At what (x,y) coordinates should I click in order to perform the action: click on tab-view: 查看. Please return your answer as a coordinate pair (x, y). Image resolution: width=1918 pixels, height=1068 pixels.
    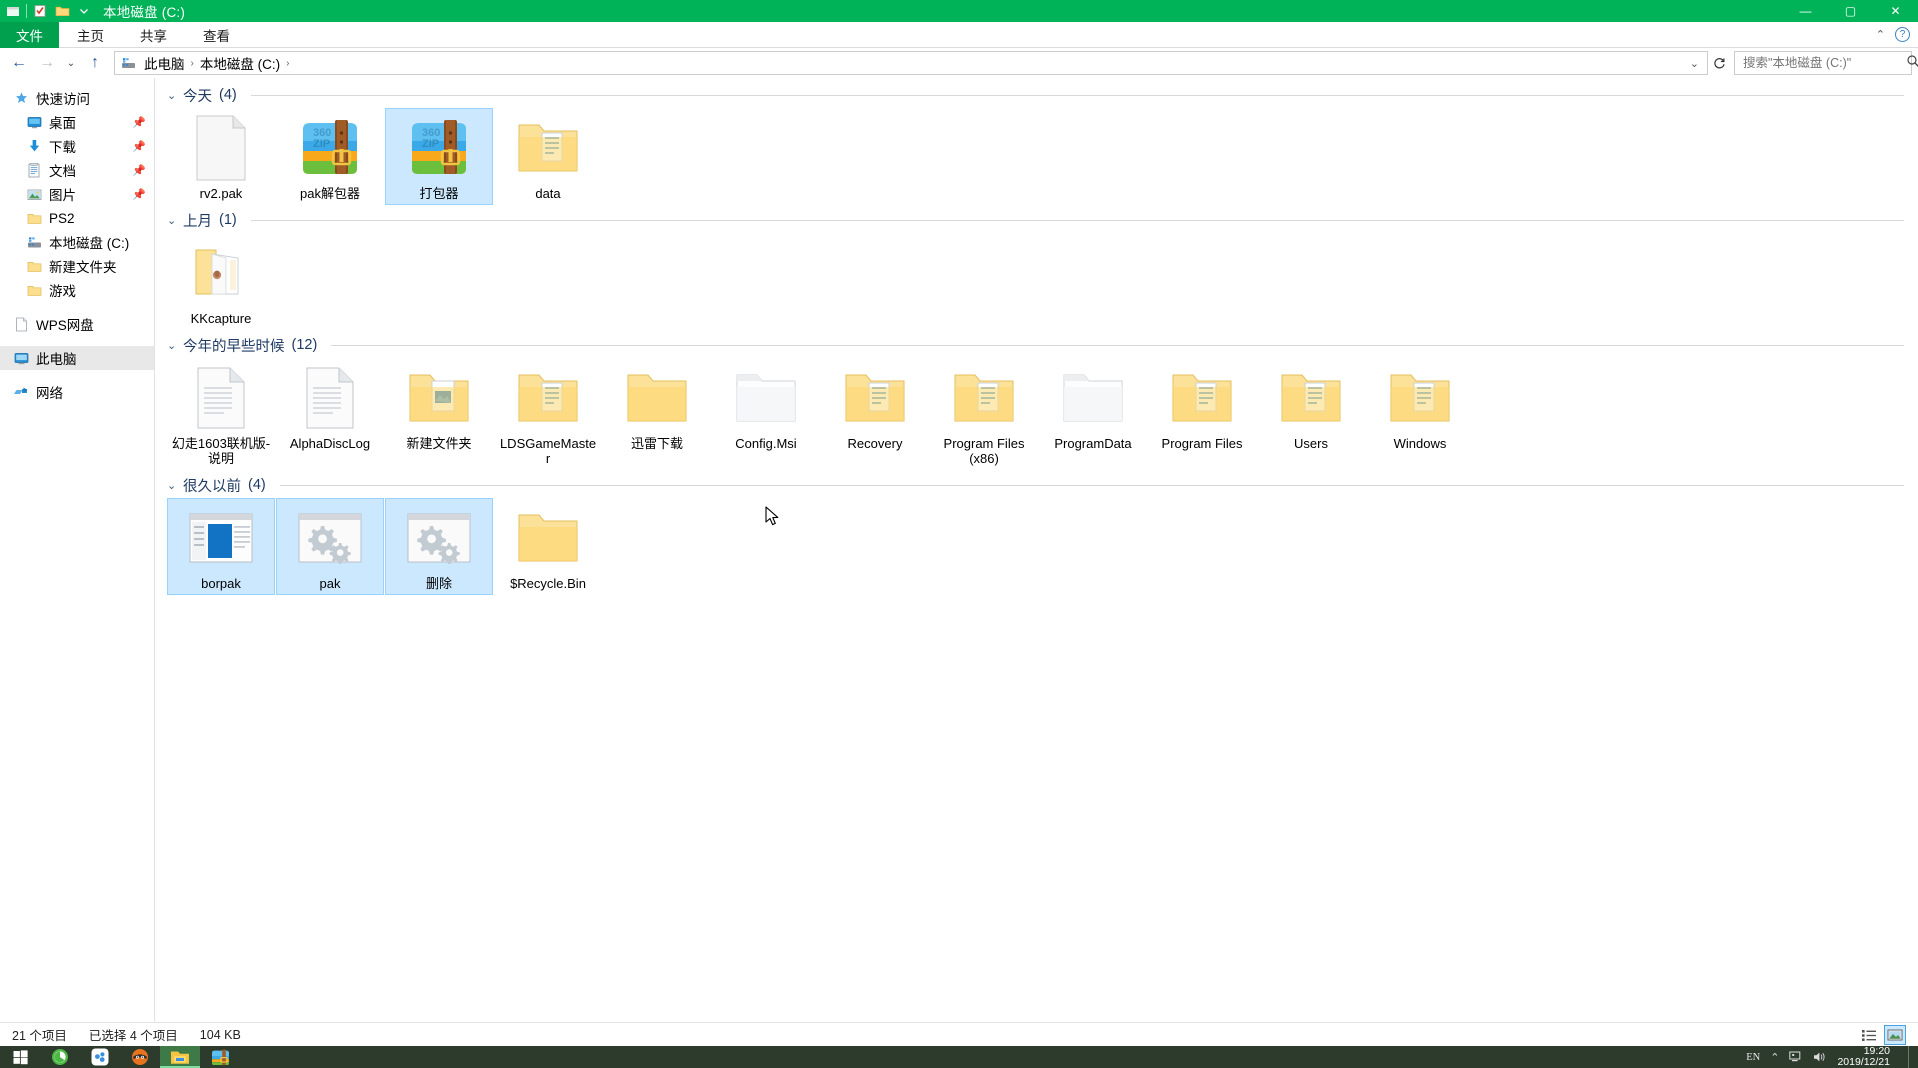
    Looking at the image, I should click on (216, 35).